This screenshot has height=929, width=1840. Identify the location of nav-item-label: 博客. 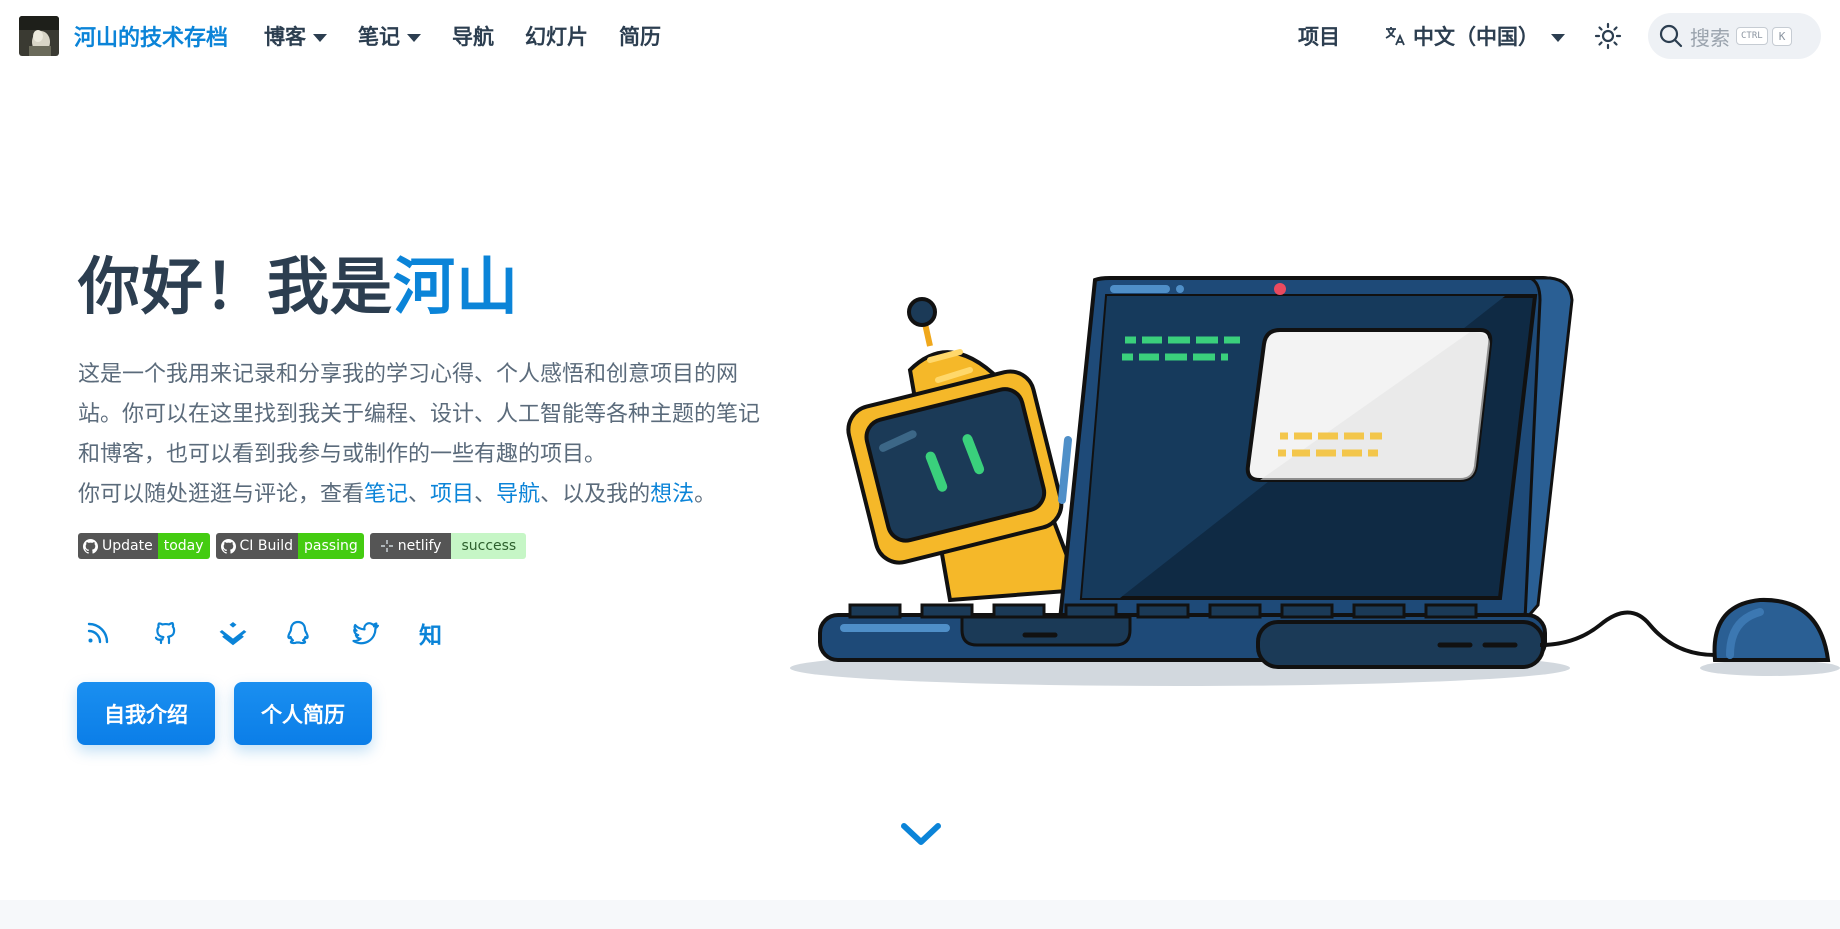
(285, 37).